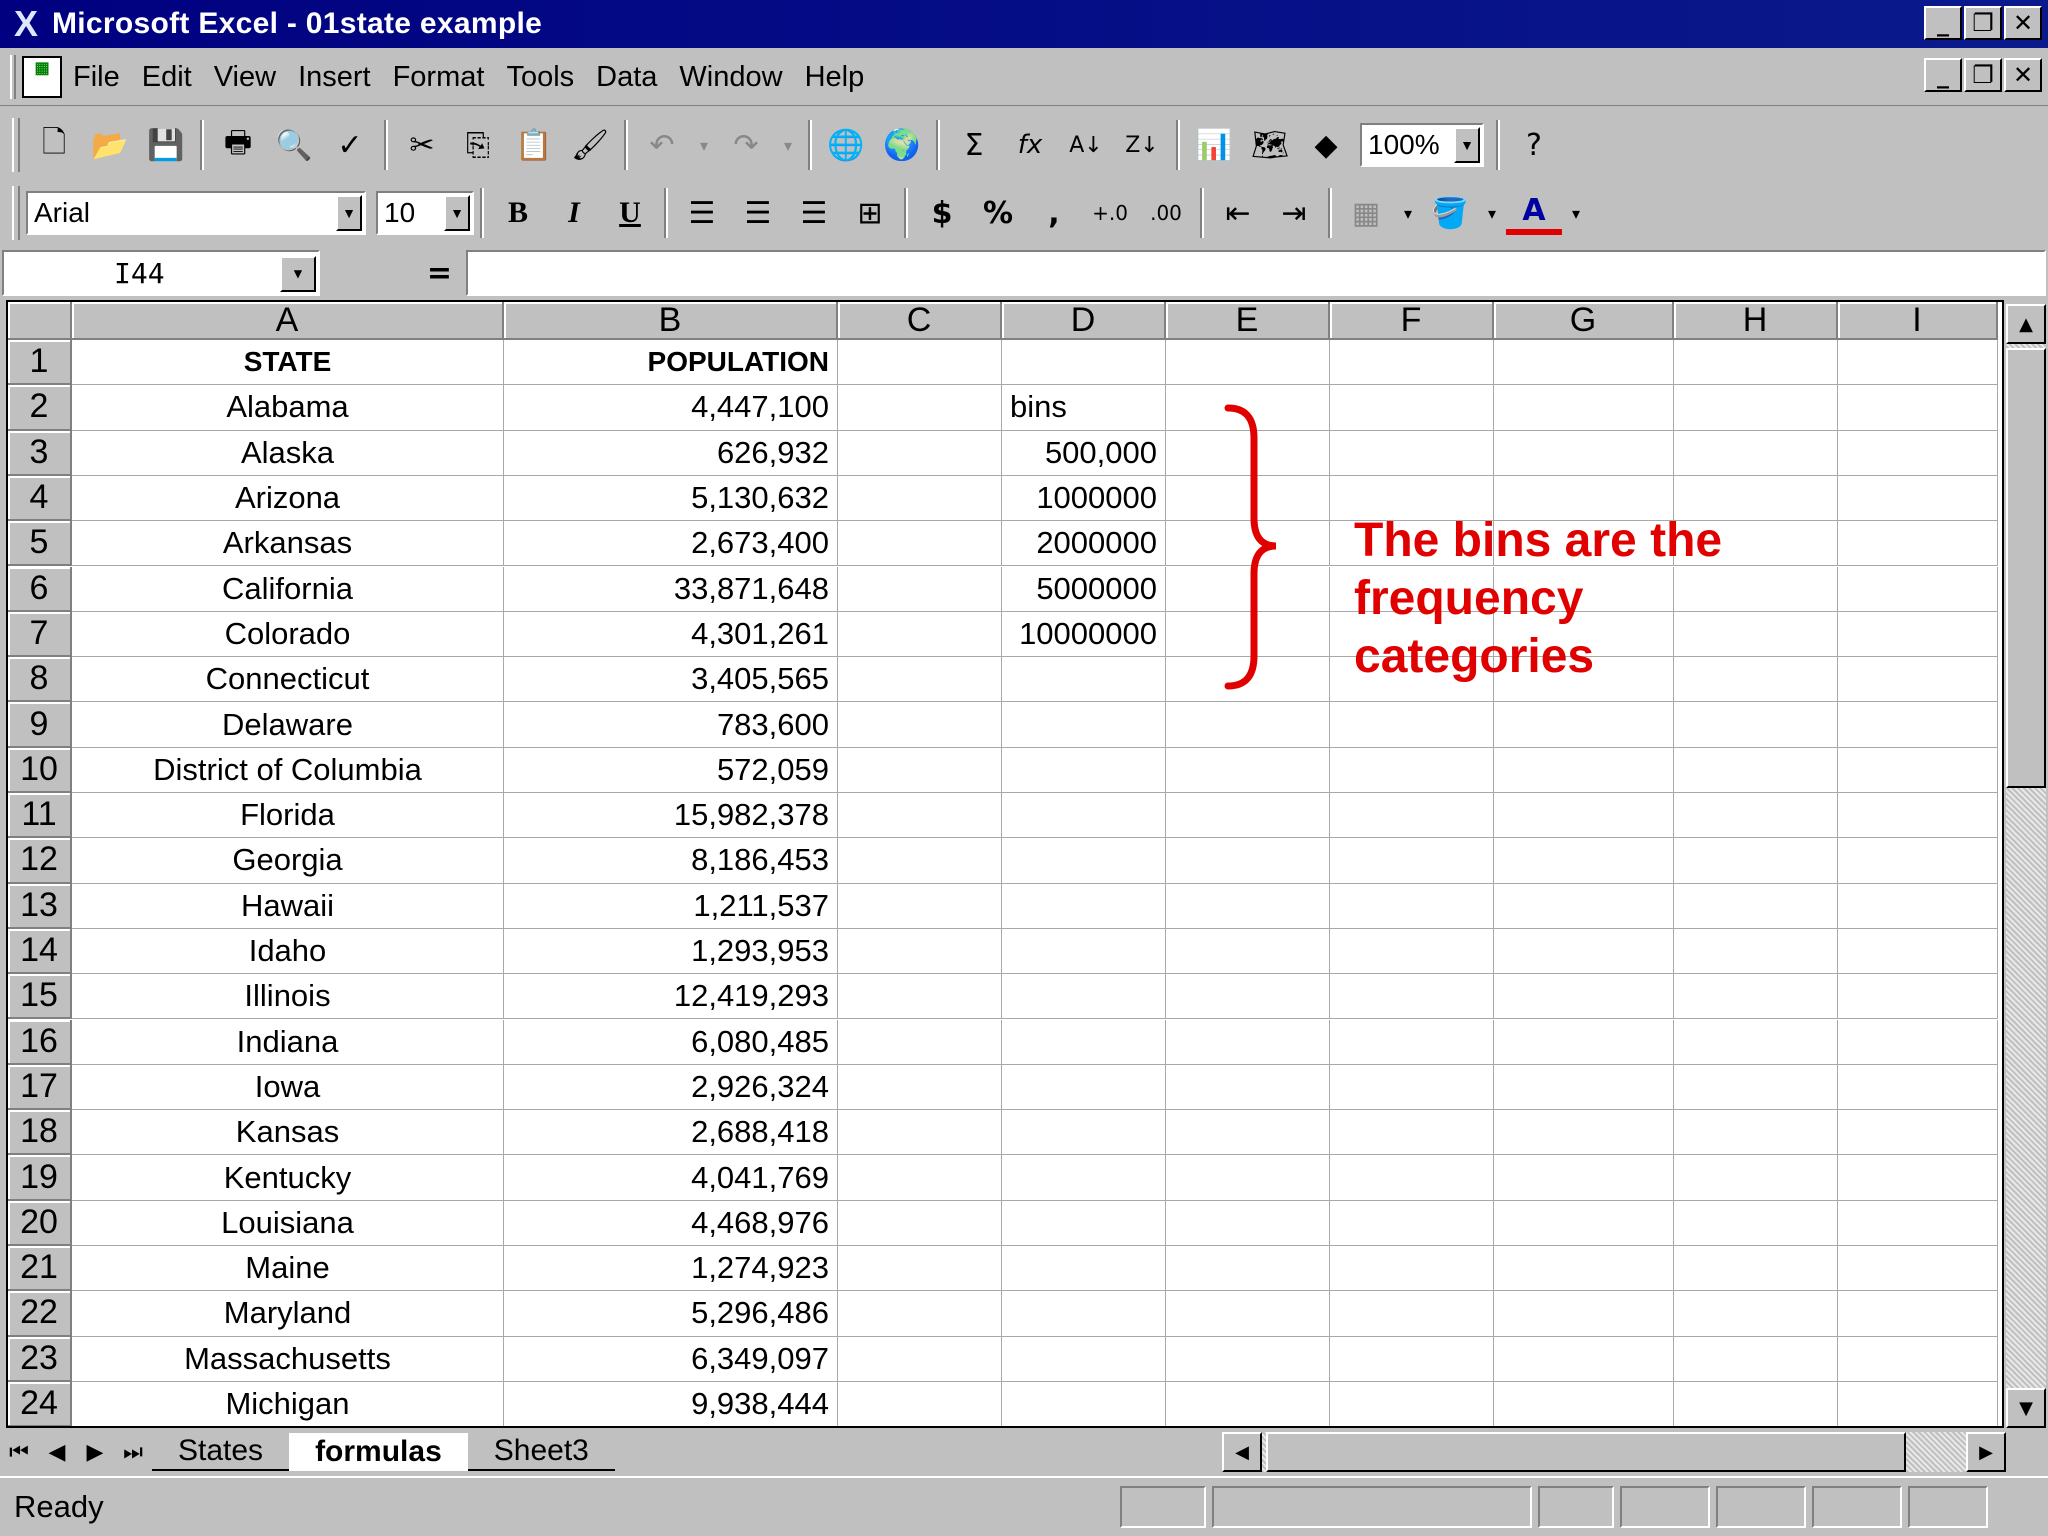 Image resolution: width=2048 pixels, height=1536 pixels. What do you see at coordinates (1084, 1178) in the screenshot?
I see `cell-d19` at bounding box center [1084, 1178].